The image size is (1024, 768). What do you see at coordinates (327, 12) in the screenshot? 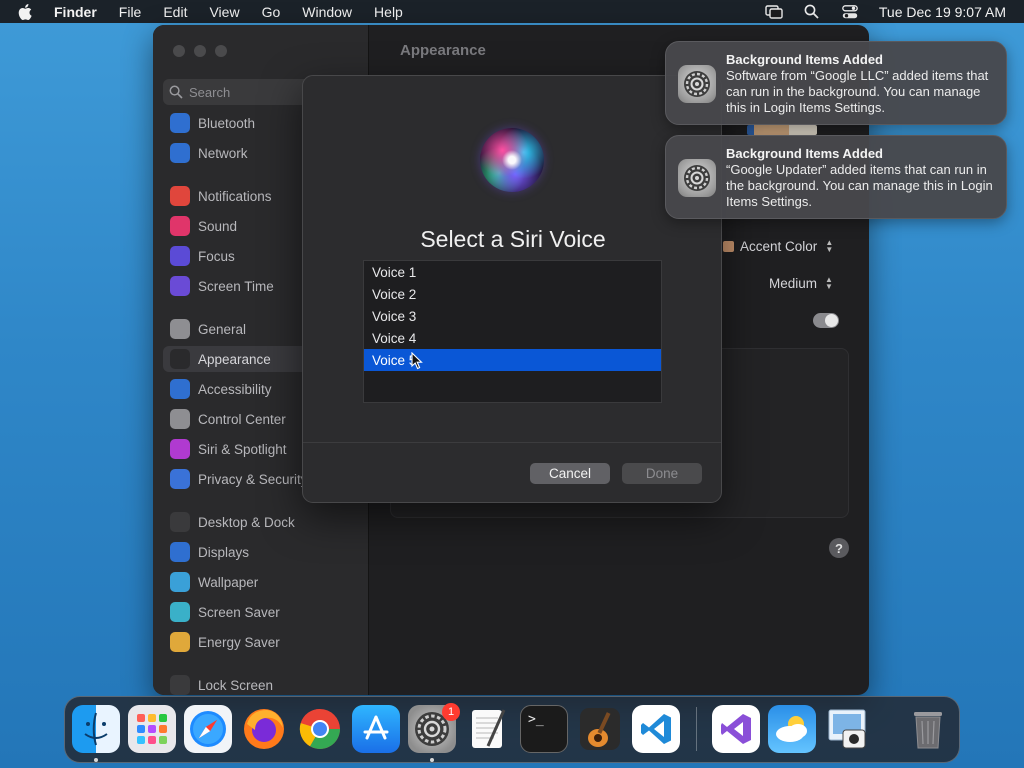
I see `menu-window: Window` at bounding box center [327, 12].